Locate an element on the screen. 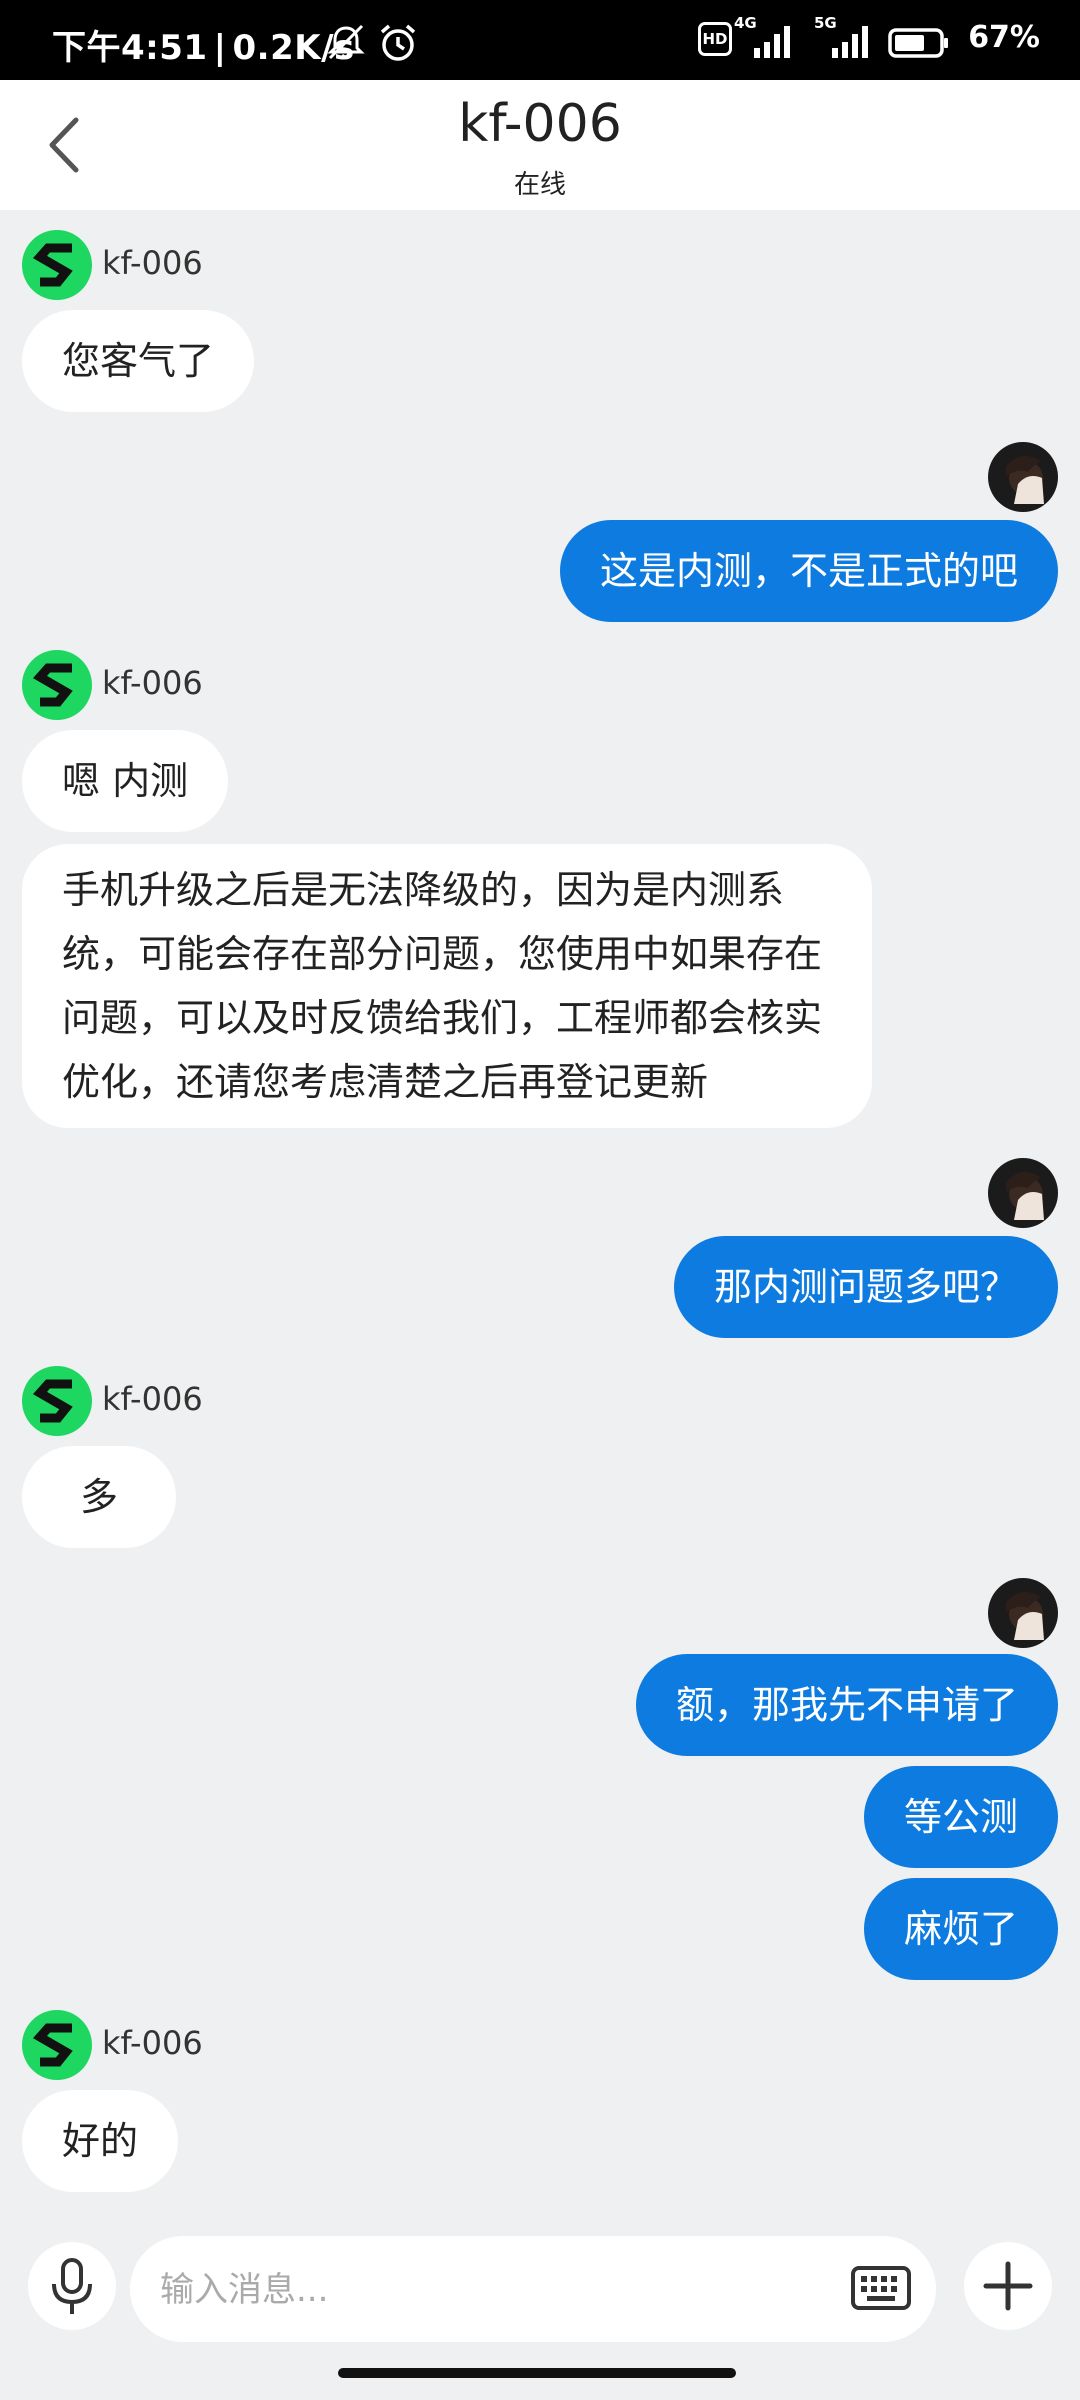  message-bubble-user: 额，那我先不申请了 is located at coordinates (846, 1705).